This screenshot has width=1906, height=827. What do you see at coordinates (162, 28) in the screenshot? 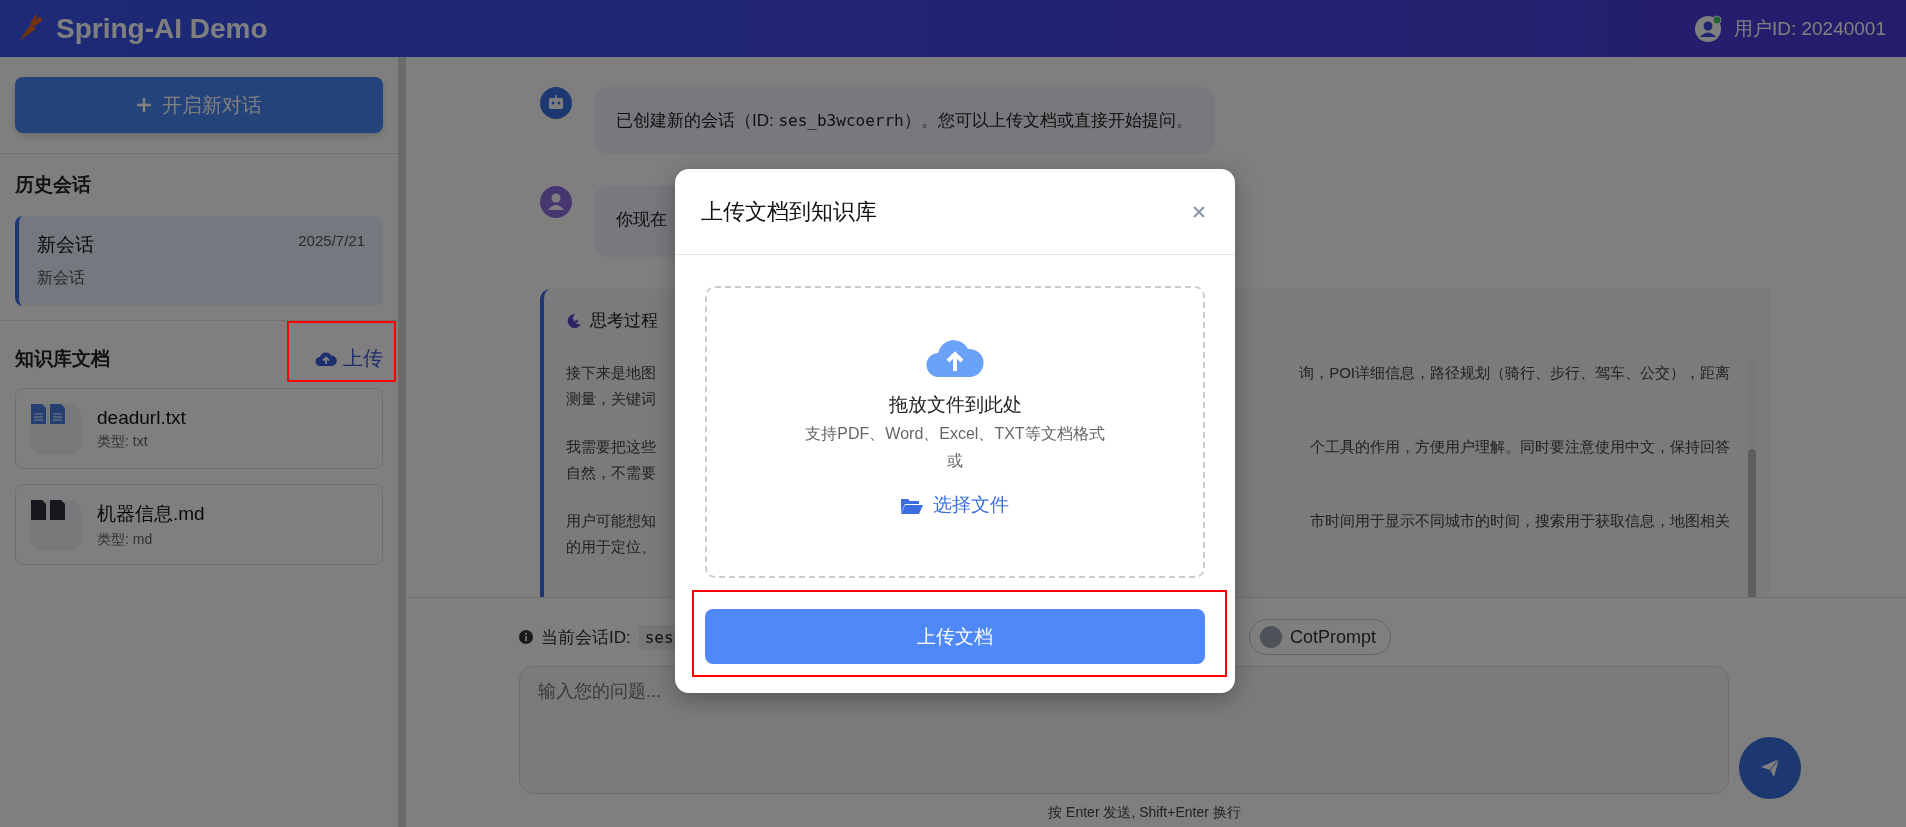
I see `app-title: Spring-AI Demo` at bounding box center [162, 28].